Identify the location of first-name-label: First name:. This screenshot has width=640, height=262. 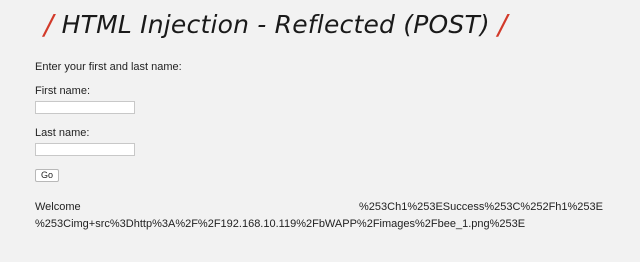
(63, 91).